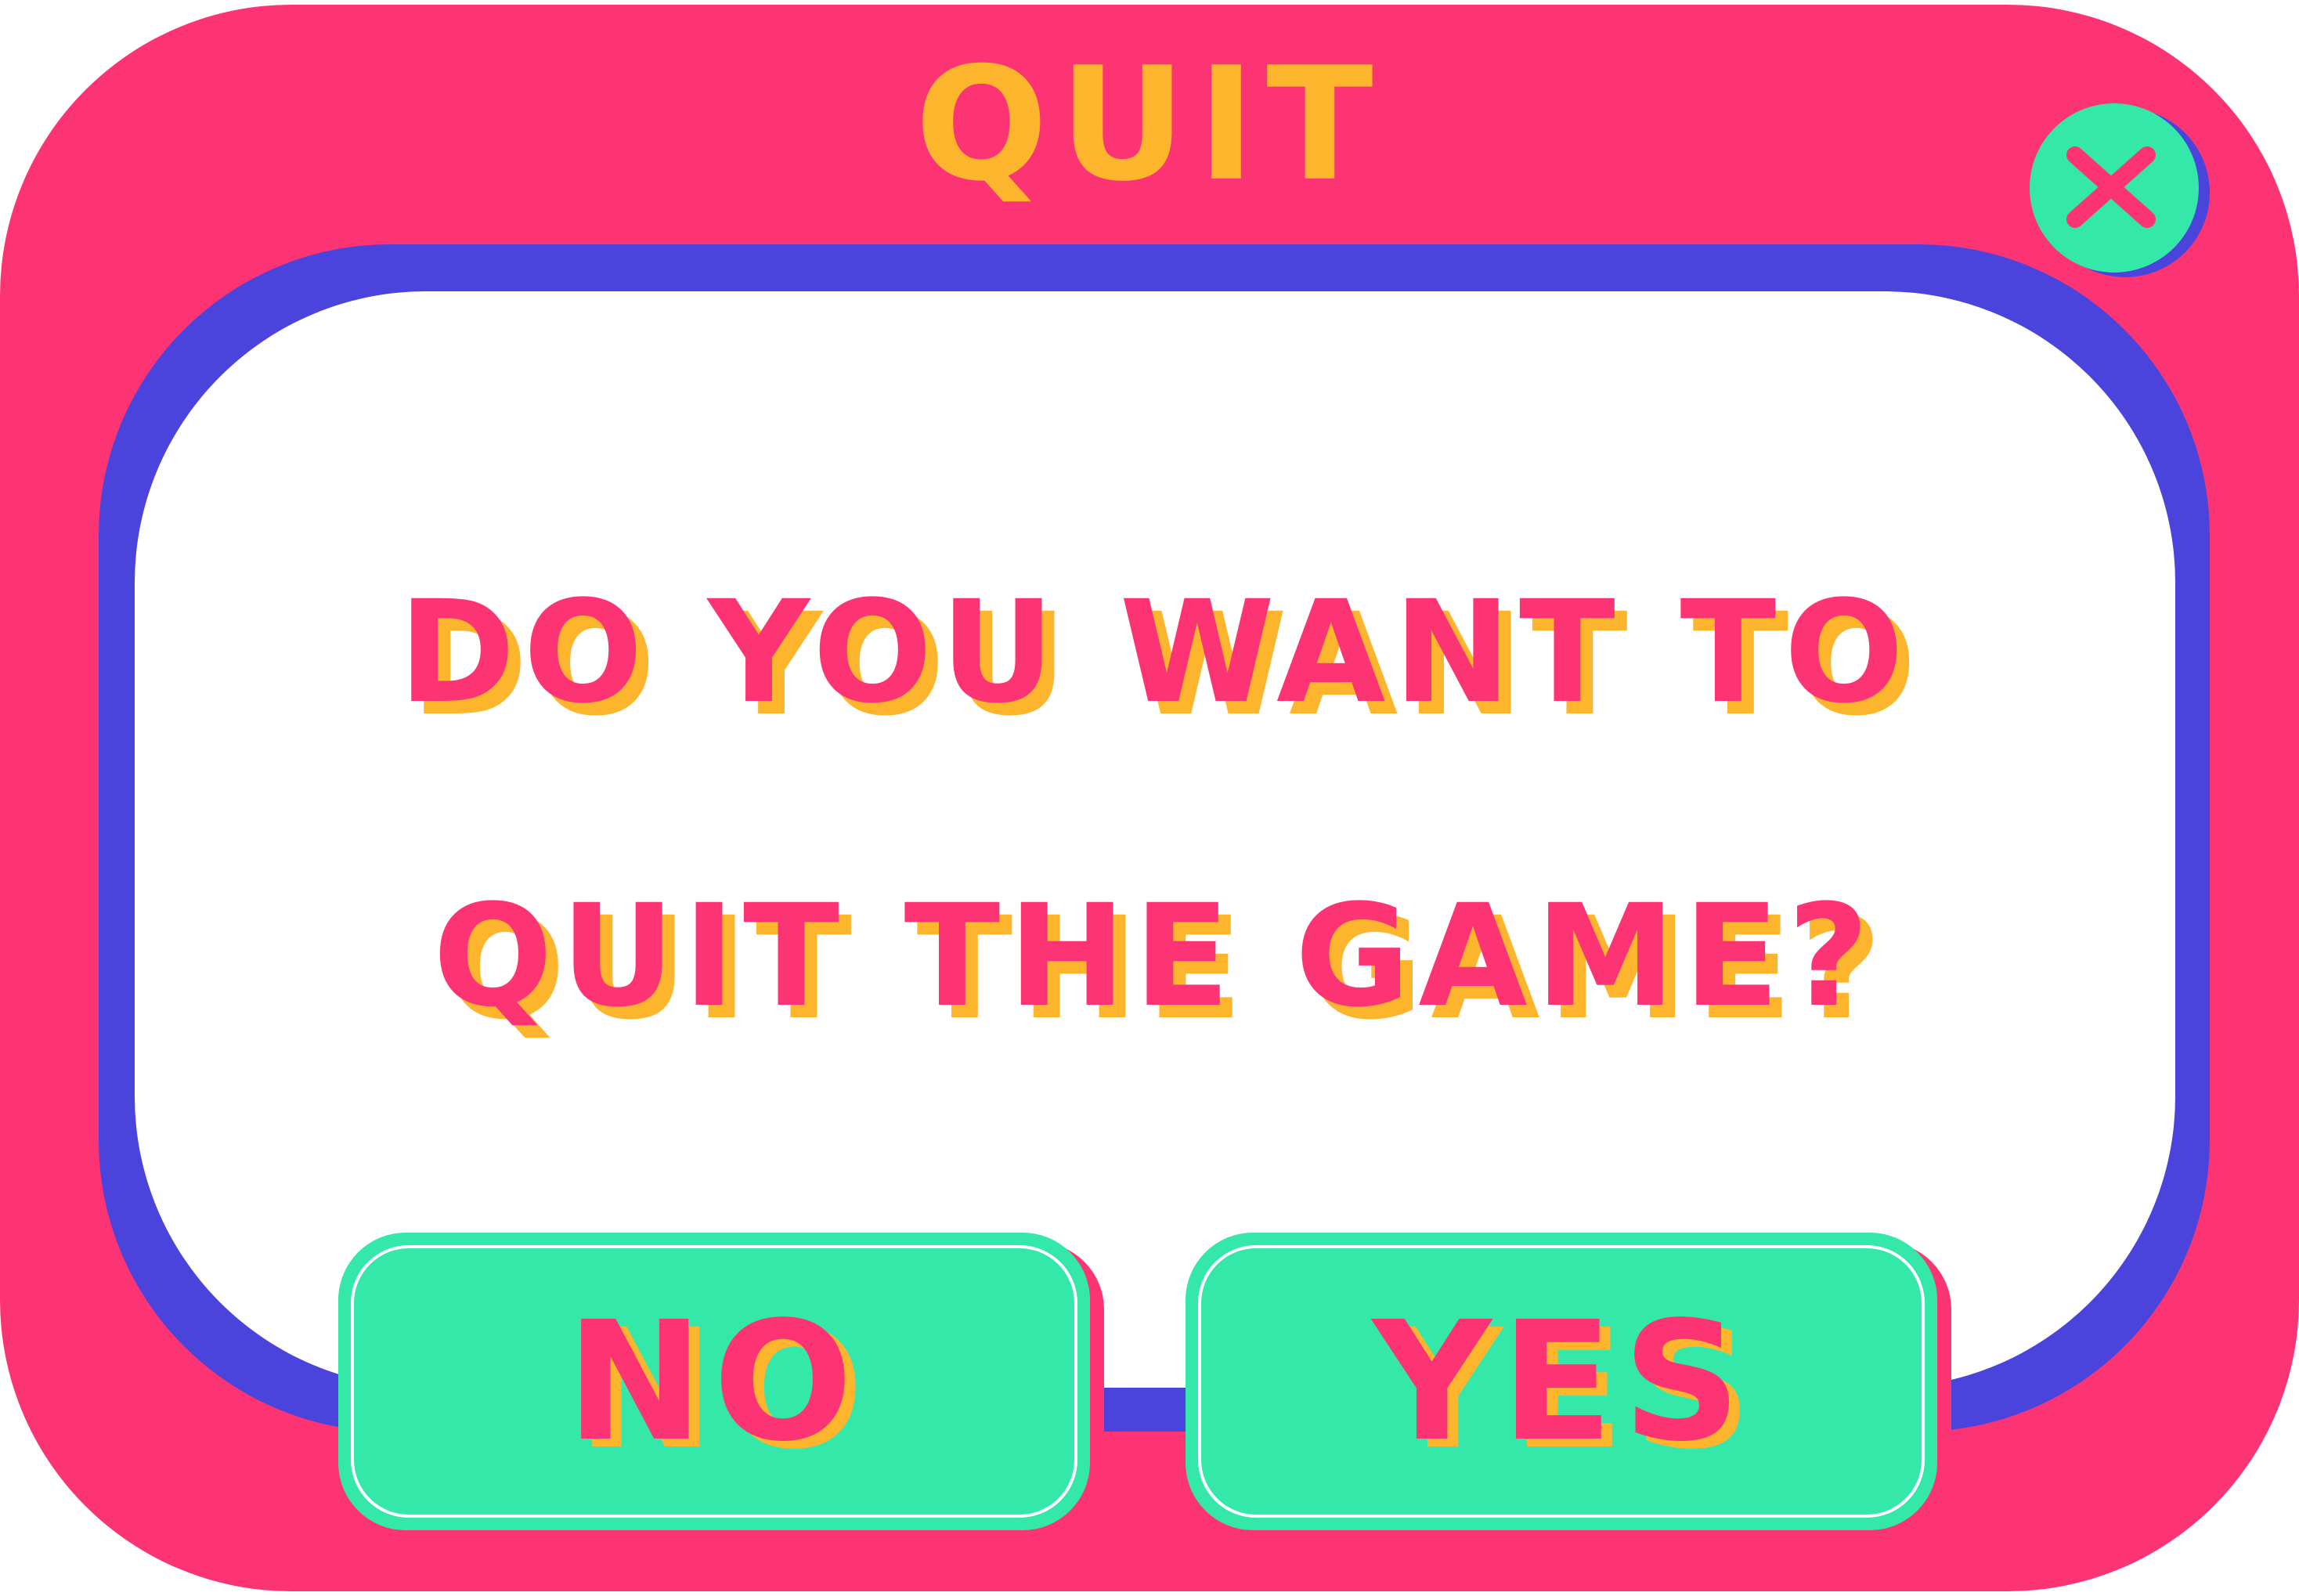  Describe the element at coordinates (1155, 653) in the screenshot. I see `message-line-1: DO YOU WANT TO` at that location.